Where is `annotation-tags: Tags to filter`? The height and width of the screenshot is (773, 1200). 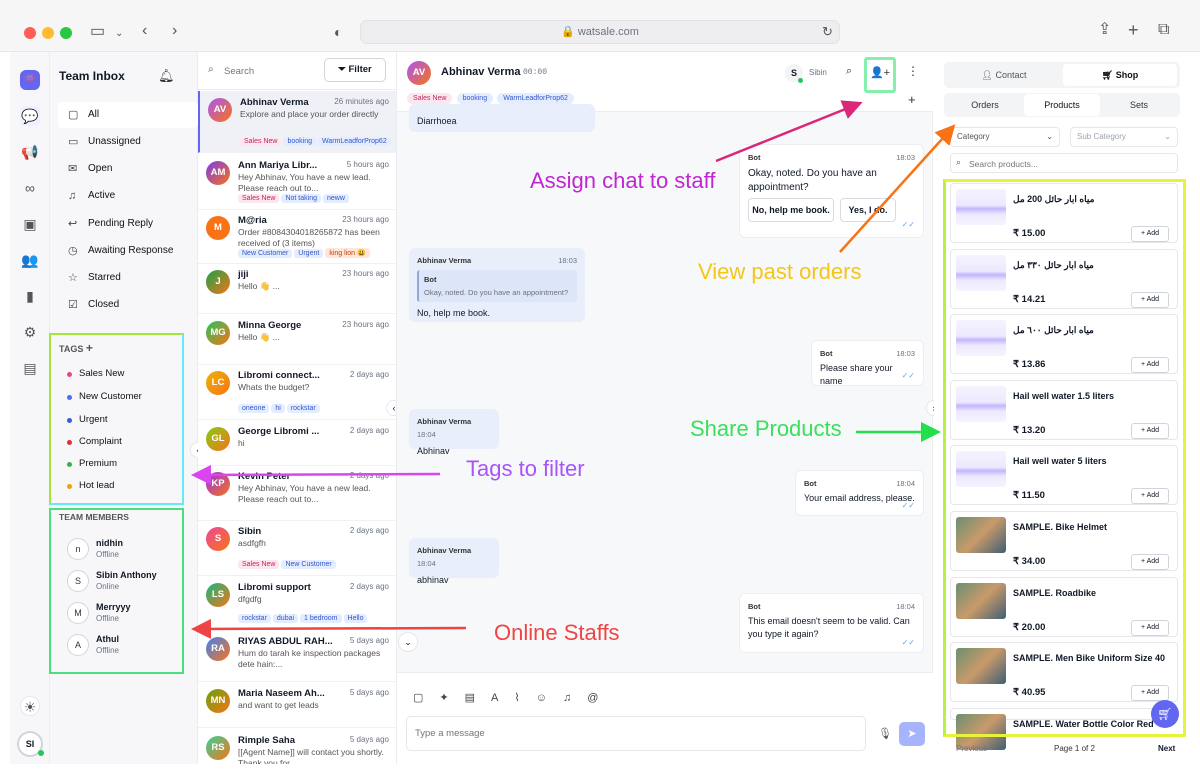 annotation-tags: Tags to filter is located at coordinates (525, 468).